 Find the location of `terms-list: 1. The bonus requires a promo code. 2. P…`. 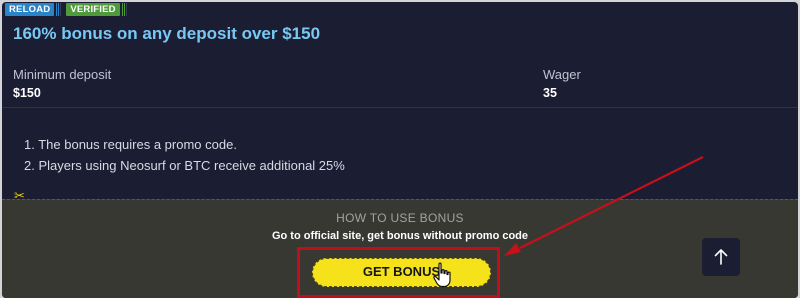

terms-list: 1. The bonus requires a promo code. 2. P… is located at coordinates (184, 158).